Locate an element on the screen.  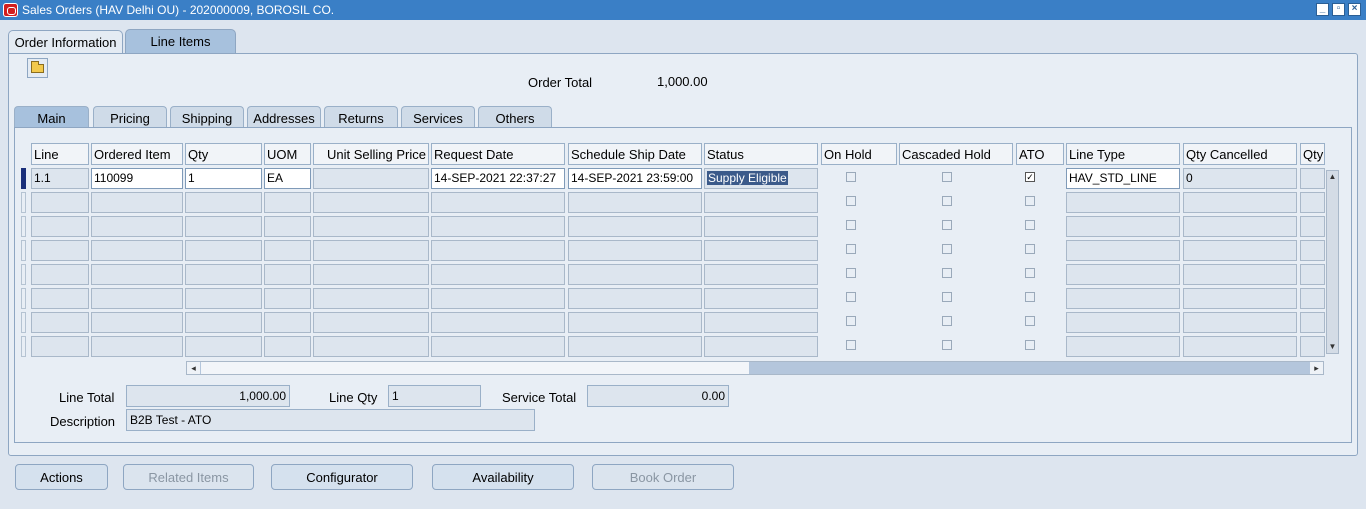
restore-icon: ▫ is located at coordinates (1338, 9).